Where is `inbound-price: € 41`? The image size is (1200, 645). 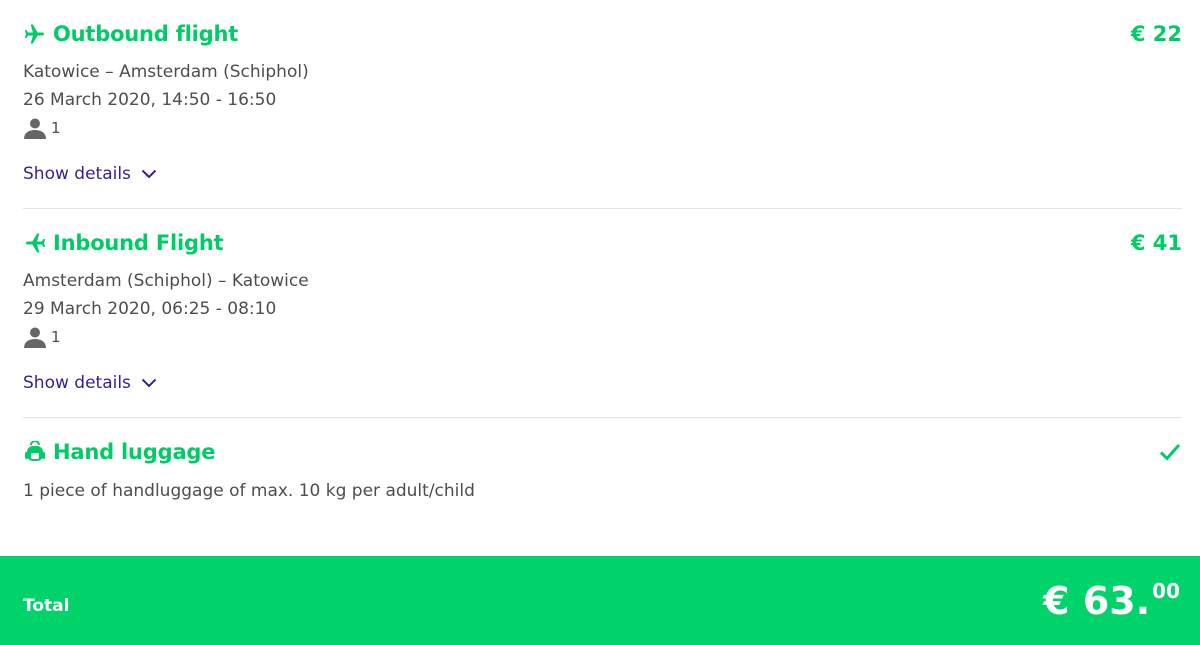
inbound-price: € 41 is located at coordinates (1156, 243).